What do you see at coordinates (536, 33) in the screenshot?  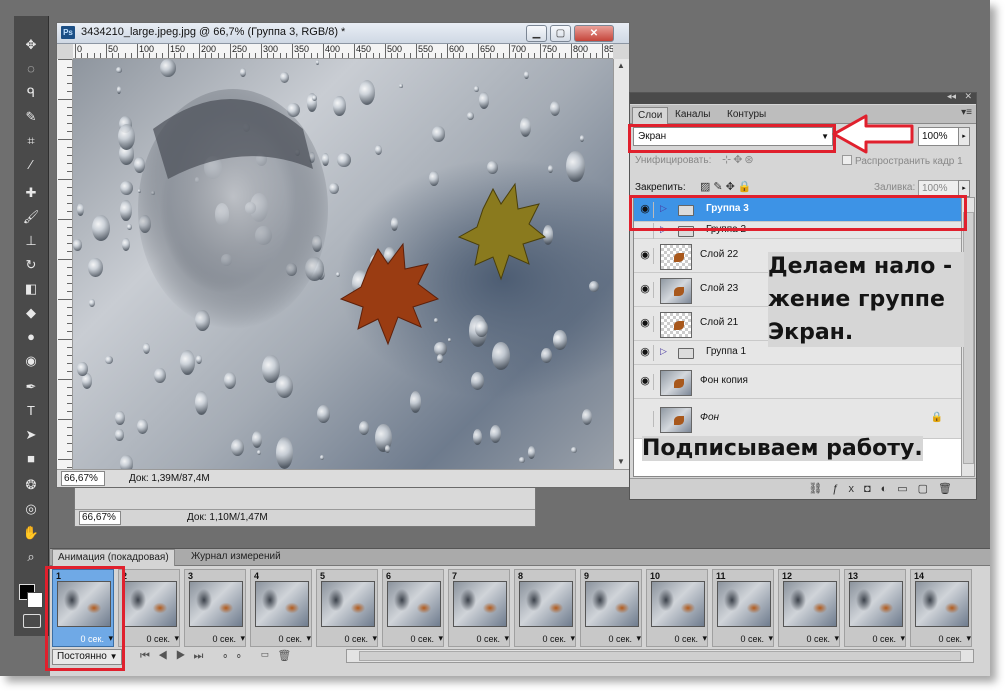 I see `minimize-button: ▁` at bounding box center [536, 33].